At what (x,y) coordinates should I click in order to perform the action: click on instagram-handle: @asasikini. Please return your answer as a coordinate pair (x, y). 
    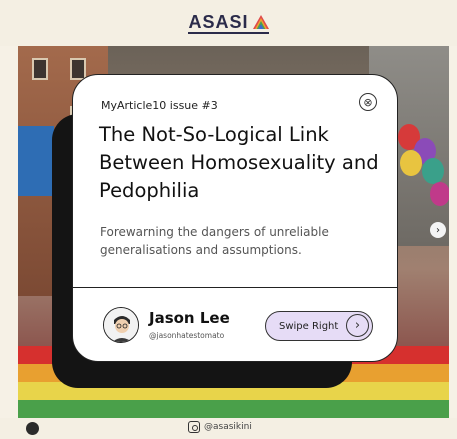
    Looking at the image, I should click on (228, 427).